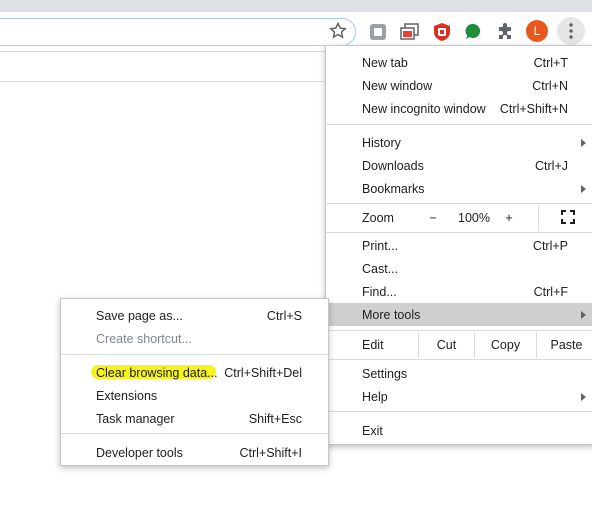 Image resolution: width=592 pixels, height=517 pixels. I want to click on zoom-level: 100%, so click(474, 218).